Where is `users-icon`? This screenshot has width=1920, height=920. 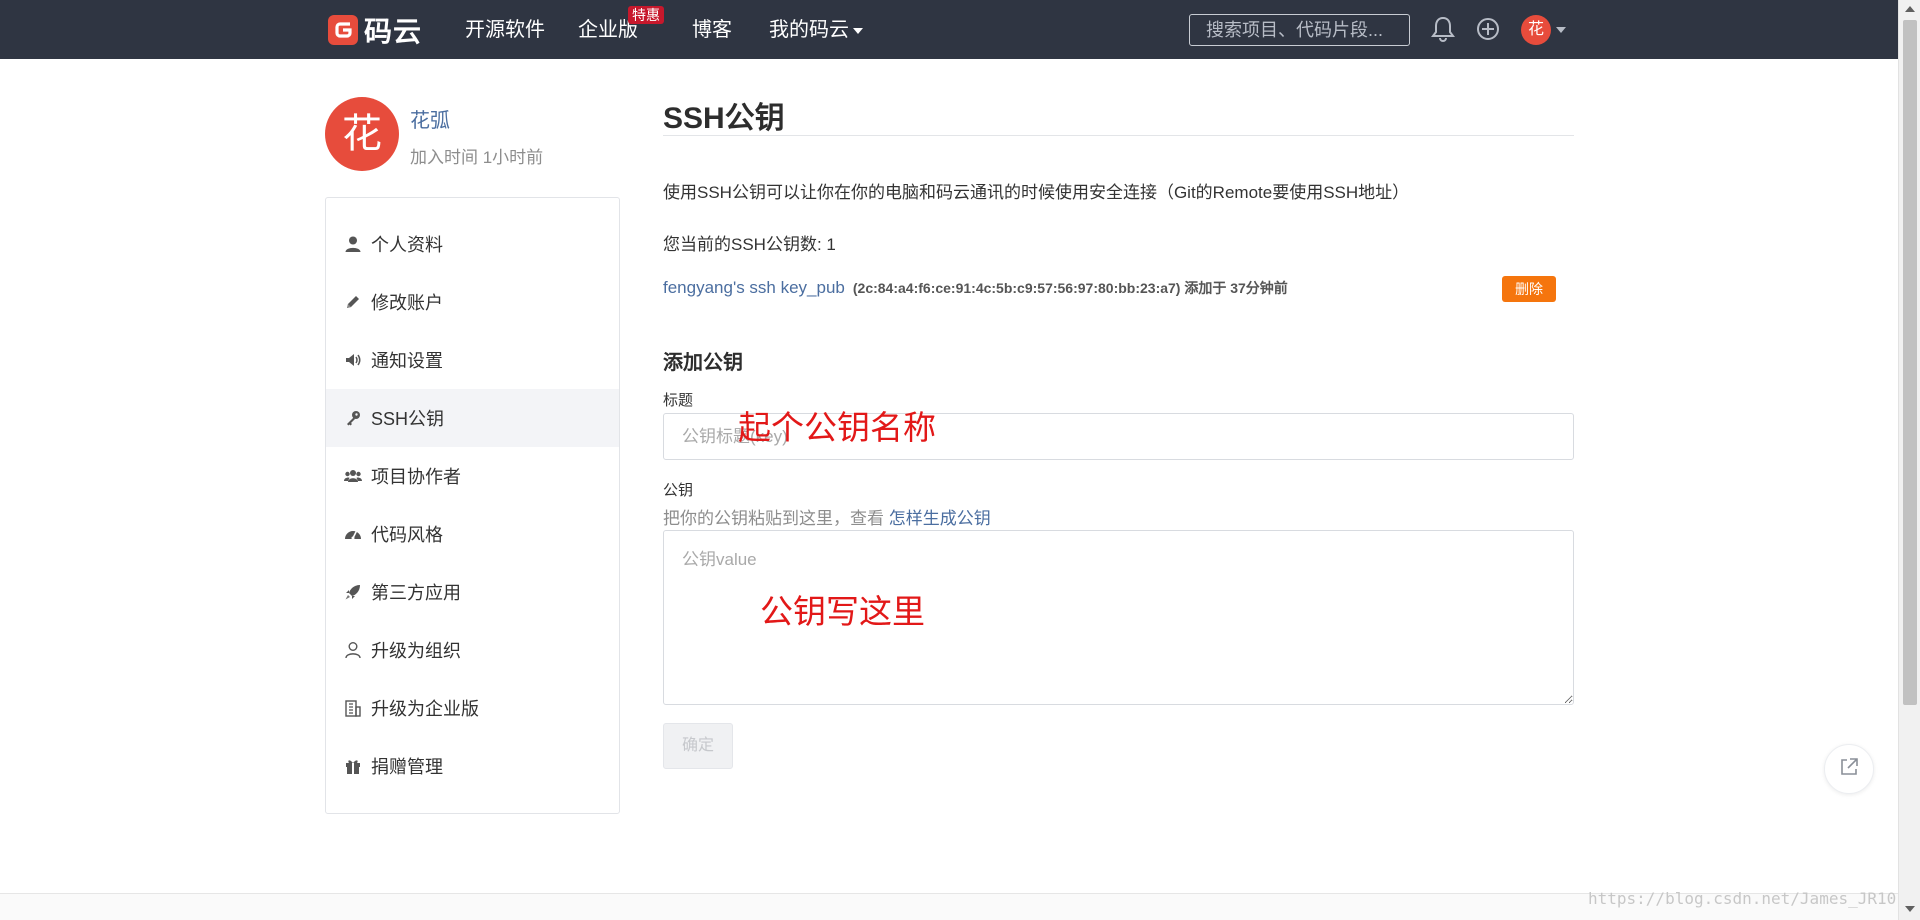
users-icon is located at coordinates (353, 476).